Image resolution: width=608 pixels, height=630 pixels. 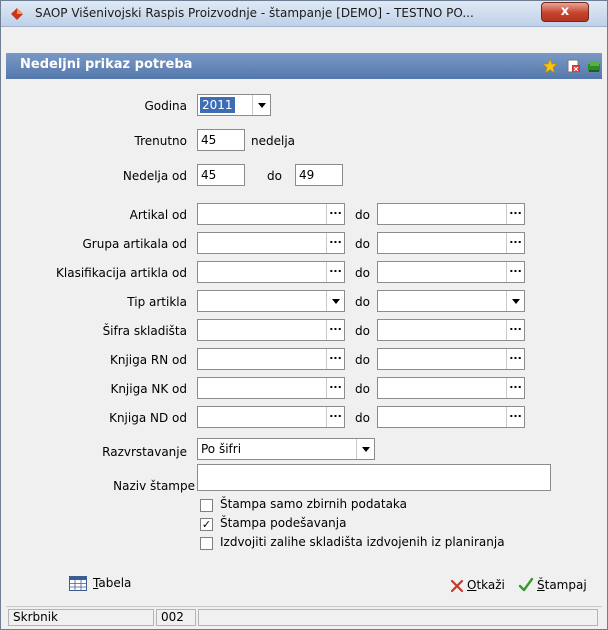 I want to click on stampaj-button: Štampaj, so click(x=558, y=587).